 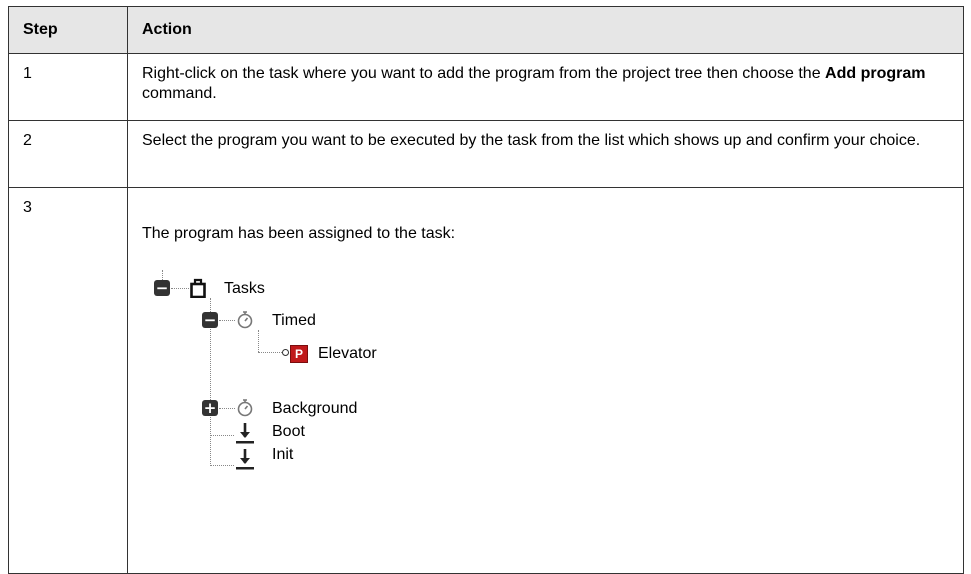 I want to click on tree-label-timed: Timed, so click(x=294, y=321).